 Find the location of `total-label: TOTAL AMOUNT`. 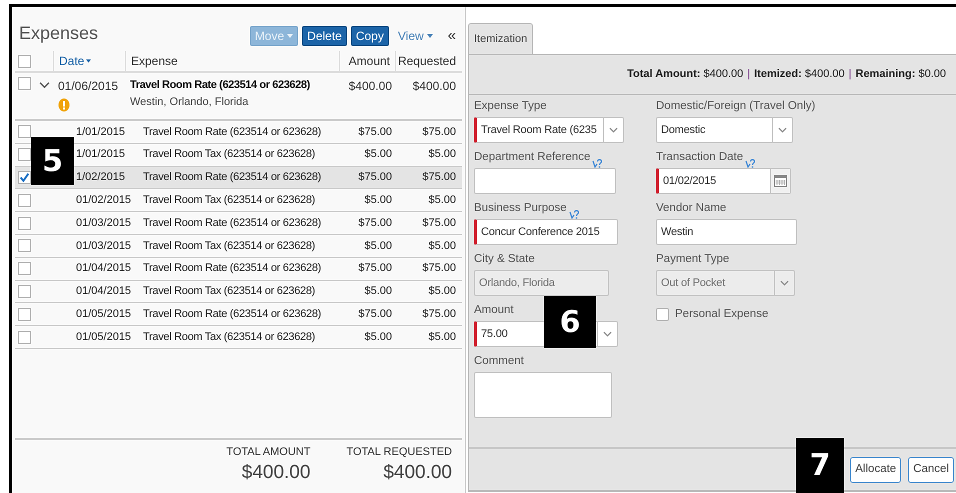

total-label: TOTAL AMOUNT is located at coordinates (268, 452).